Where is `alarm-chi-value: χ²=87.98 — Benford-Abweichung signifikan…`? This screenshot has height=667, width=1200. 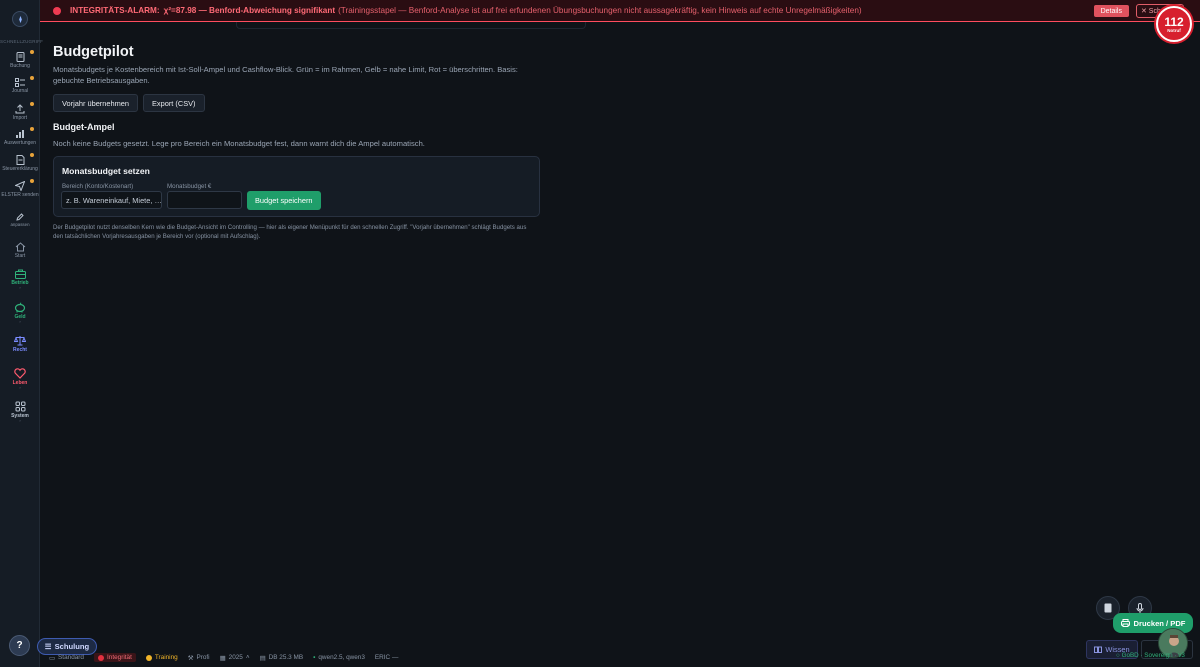 alarm-chi-value: χ²=87.98 — Benford-Abweichung signifikan… is located at coordinates (249, 10).